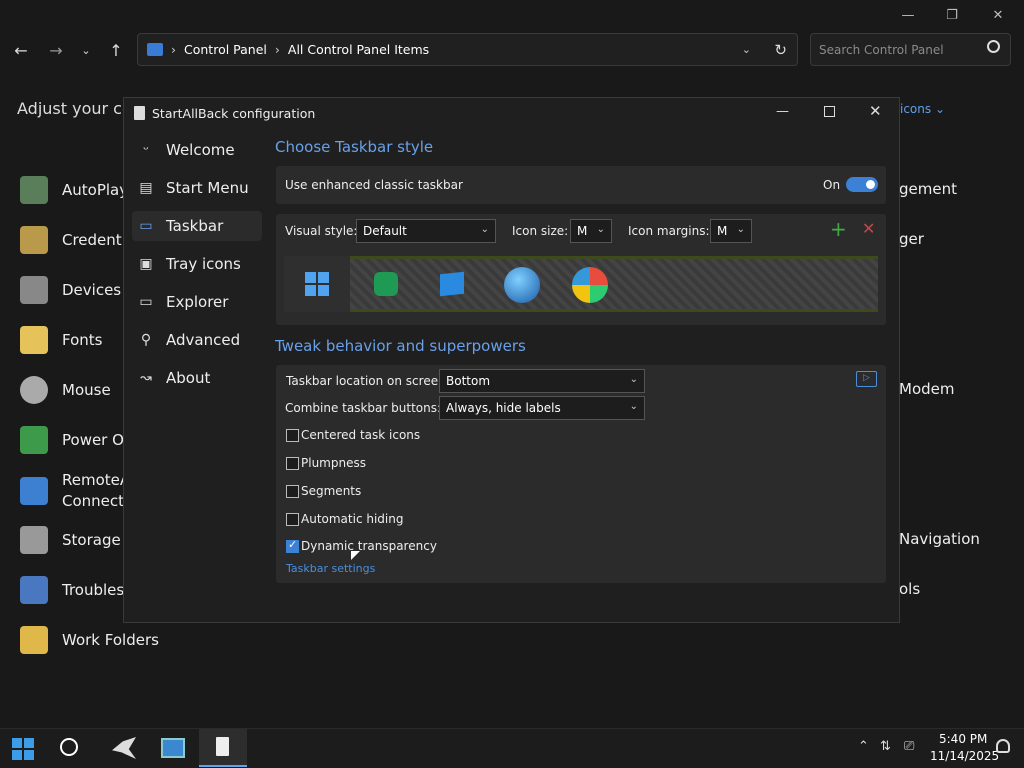 Image resolution: width=1024 pixels, height=768 pixels. I want to click on nav-advanced: ⚲ Advanced, so click(197, 340).